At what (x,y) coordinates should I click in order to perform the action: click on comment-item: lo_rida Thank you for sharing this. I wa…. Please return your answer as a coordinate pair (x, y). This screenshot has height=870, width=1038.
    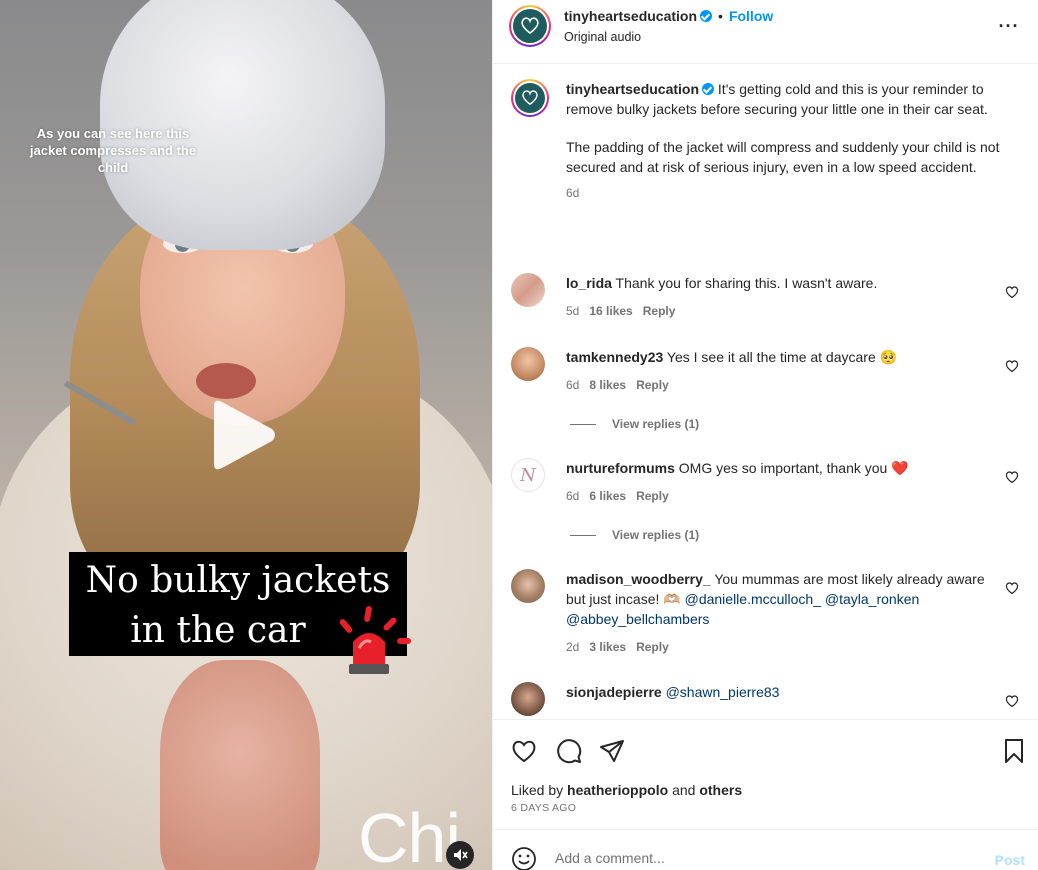
    Looking at the image, I should click on (766, 303).